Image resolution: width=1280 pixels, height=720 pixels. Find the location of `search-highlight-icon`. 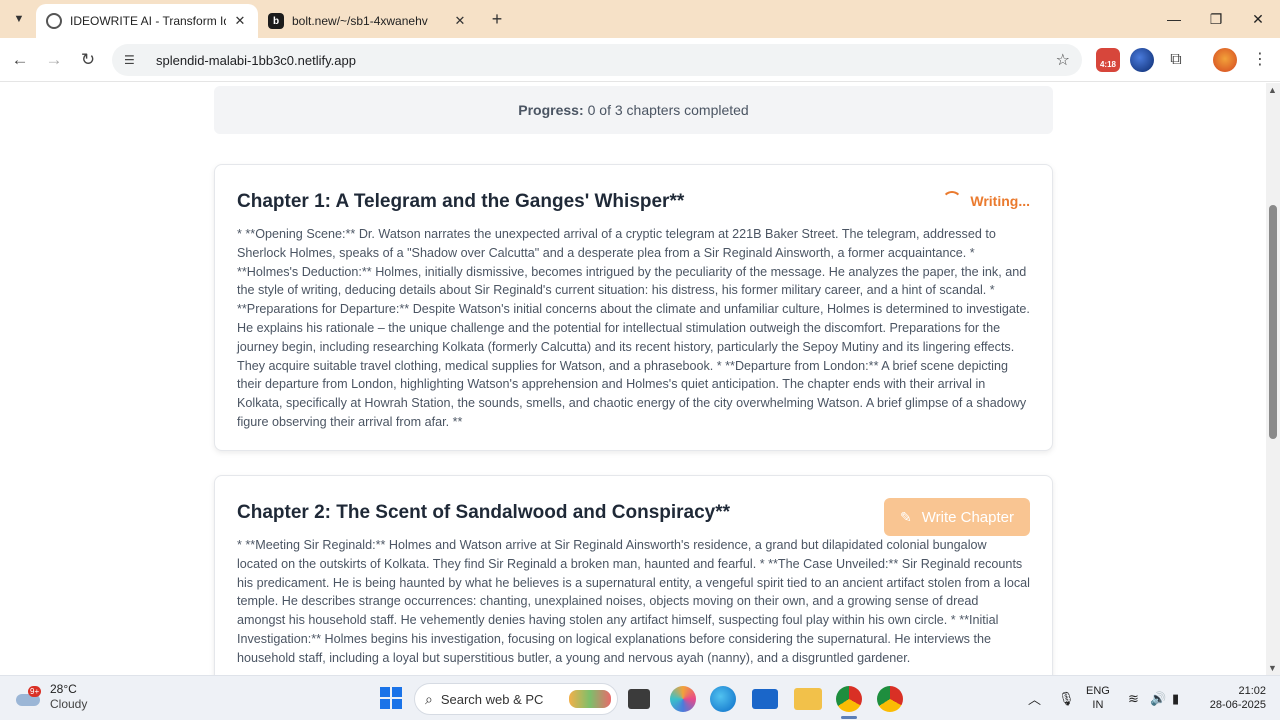

search-highlight-icon is located at coordinates (590, 699).